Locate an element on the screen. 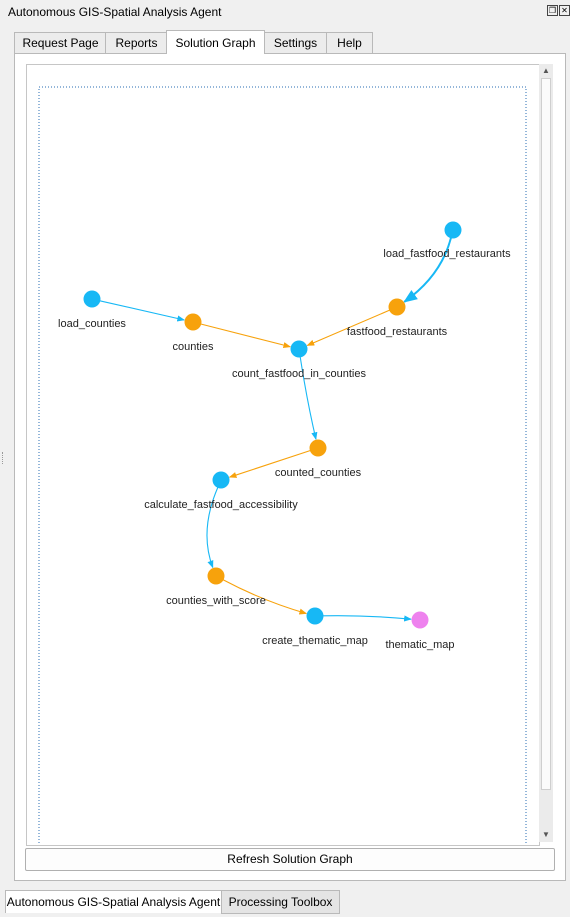 This screenshot has width=570, height=917. node-label-counties_with_score: counties_with_score is located at coordinates (216, 601).